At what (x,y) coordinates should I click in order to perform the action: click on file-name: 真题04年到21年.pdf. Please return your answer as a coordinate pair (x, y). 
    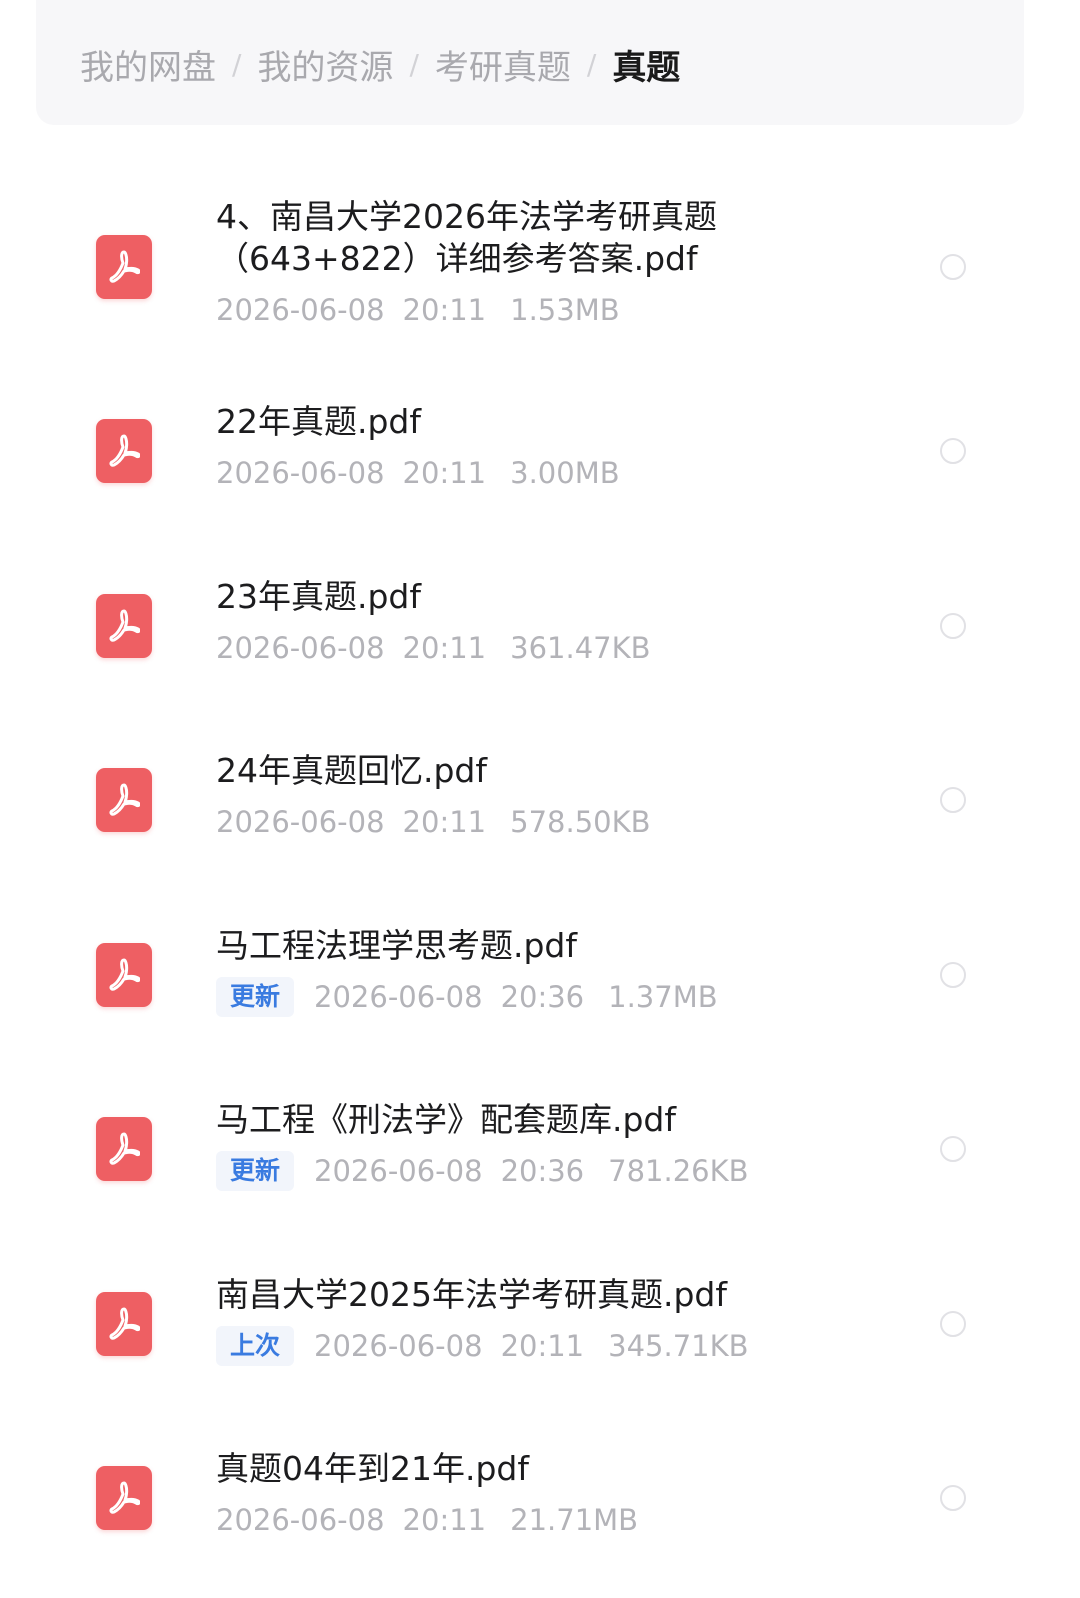
    Looking at the image, I should click on (372, 1468).